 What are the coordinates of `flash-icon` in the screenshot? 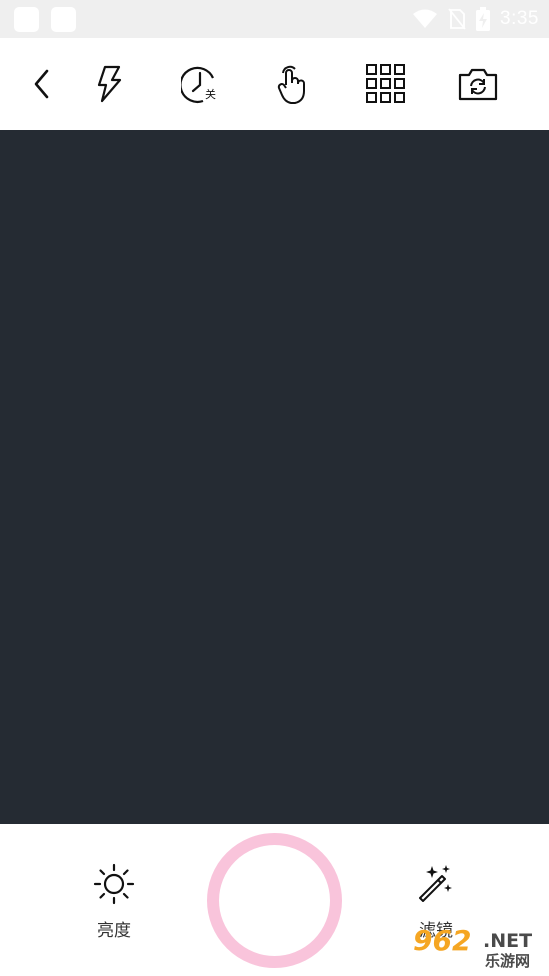 It's located at (109, 84).